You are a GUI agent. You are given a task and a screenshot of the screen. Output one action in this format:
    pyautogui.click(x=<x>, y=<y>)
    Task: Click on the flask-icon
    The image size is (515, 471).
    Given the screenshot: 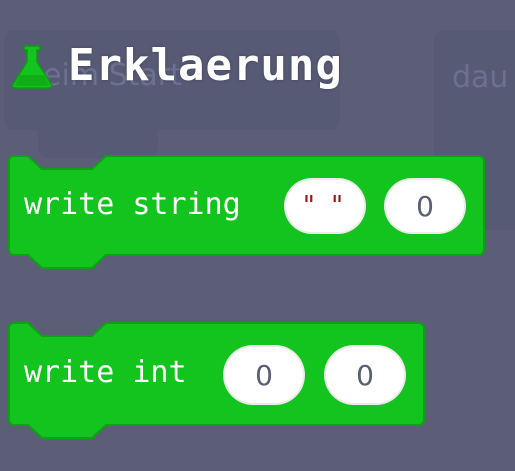 What is the action you would take?
    pyautogui.click(x=32, y=67)
    